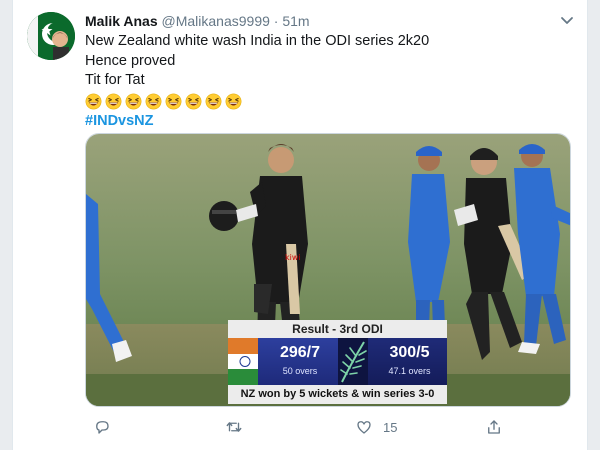  What do you see at coordinates (325, 427) in the screenshot?
I see `tweet-actions: 15` at bounding box center [325, 427].